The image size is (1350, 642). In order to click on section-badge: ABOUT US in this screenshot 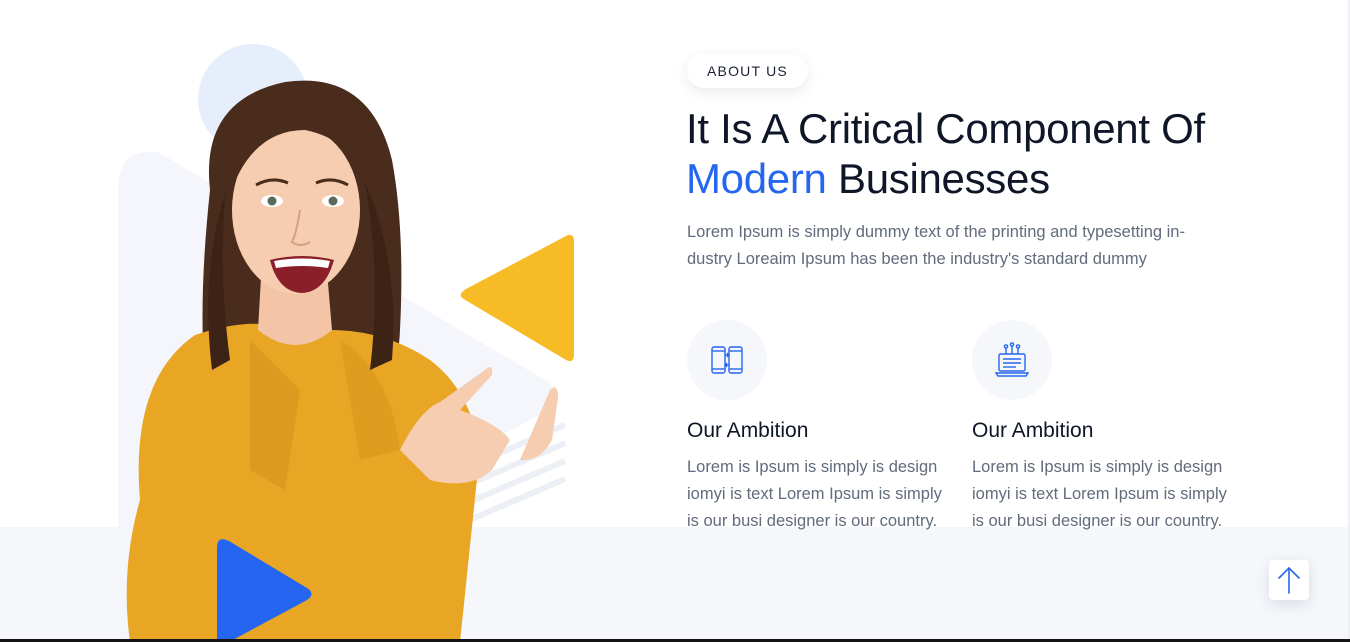, I will do `click(747, 71)`.